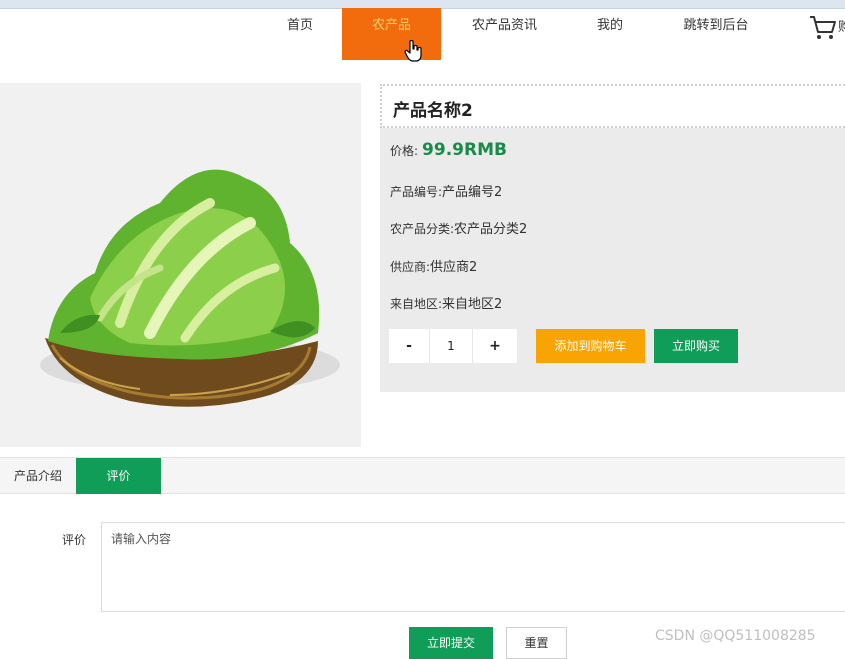 This screenshot has height=659, width=845. I want to click on reset-button: 重置, so click(536, 643).